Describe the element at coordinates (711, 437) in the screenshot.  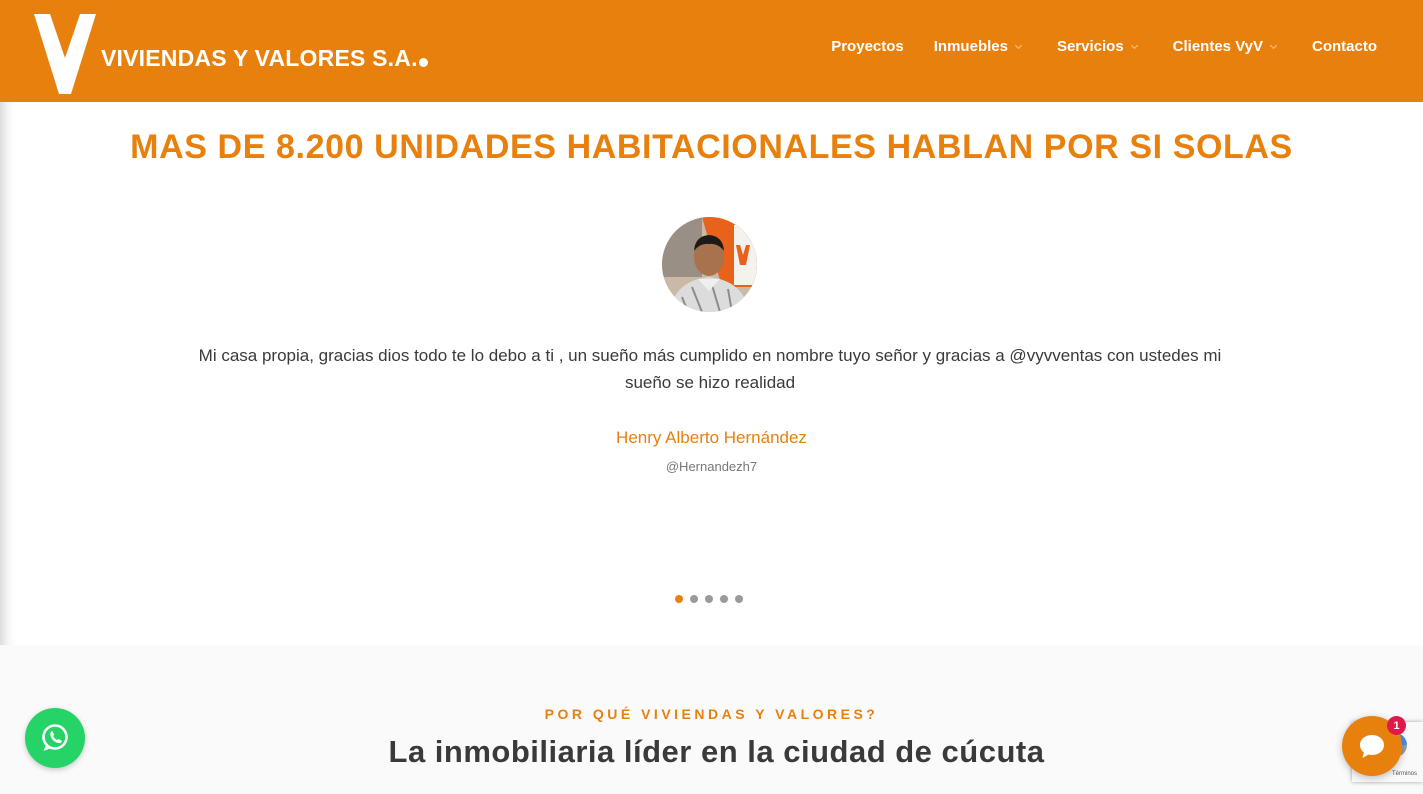
I see `testimonial-author: Henry Alberto Hernández` at that location.